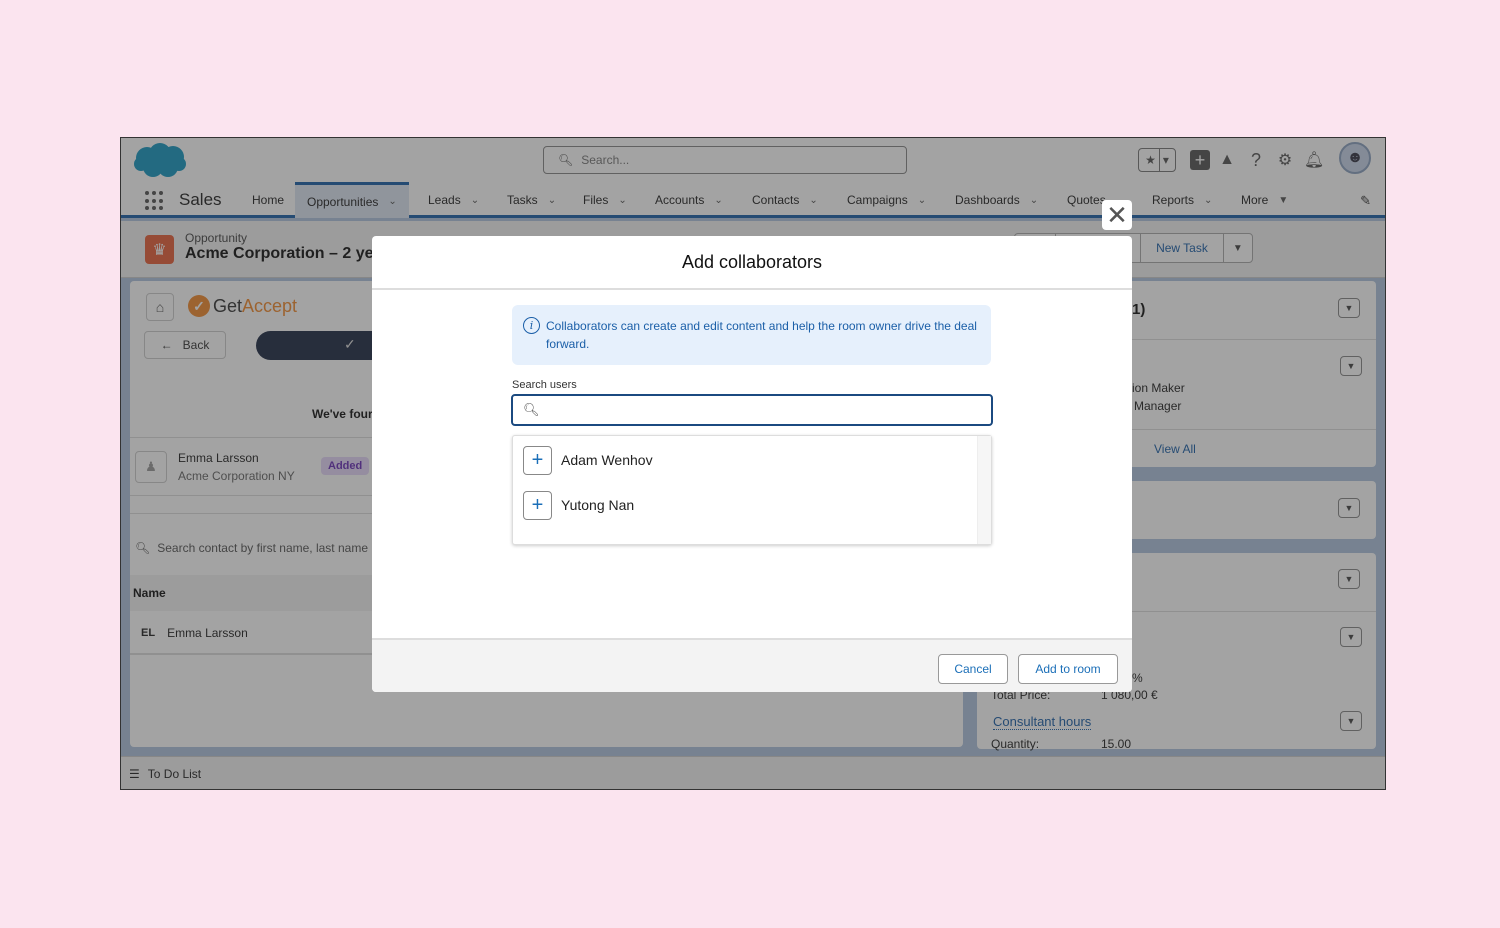 This screenshot has width=1500, height=928. I want to click on user-results-list: + Adam Wenhov + Yutong Nan, so click(752, 490).